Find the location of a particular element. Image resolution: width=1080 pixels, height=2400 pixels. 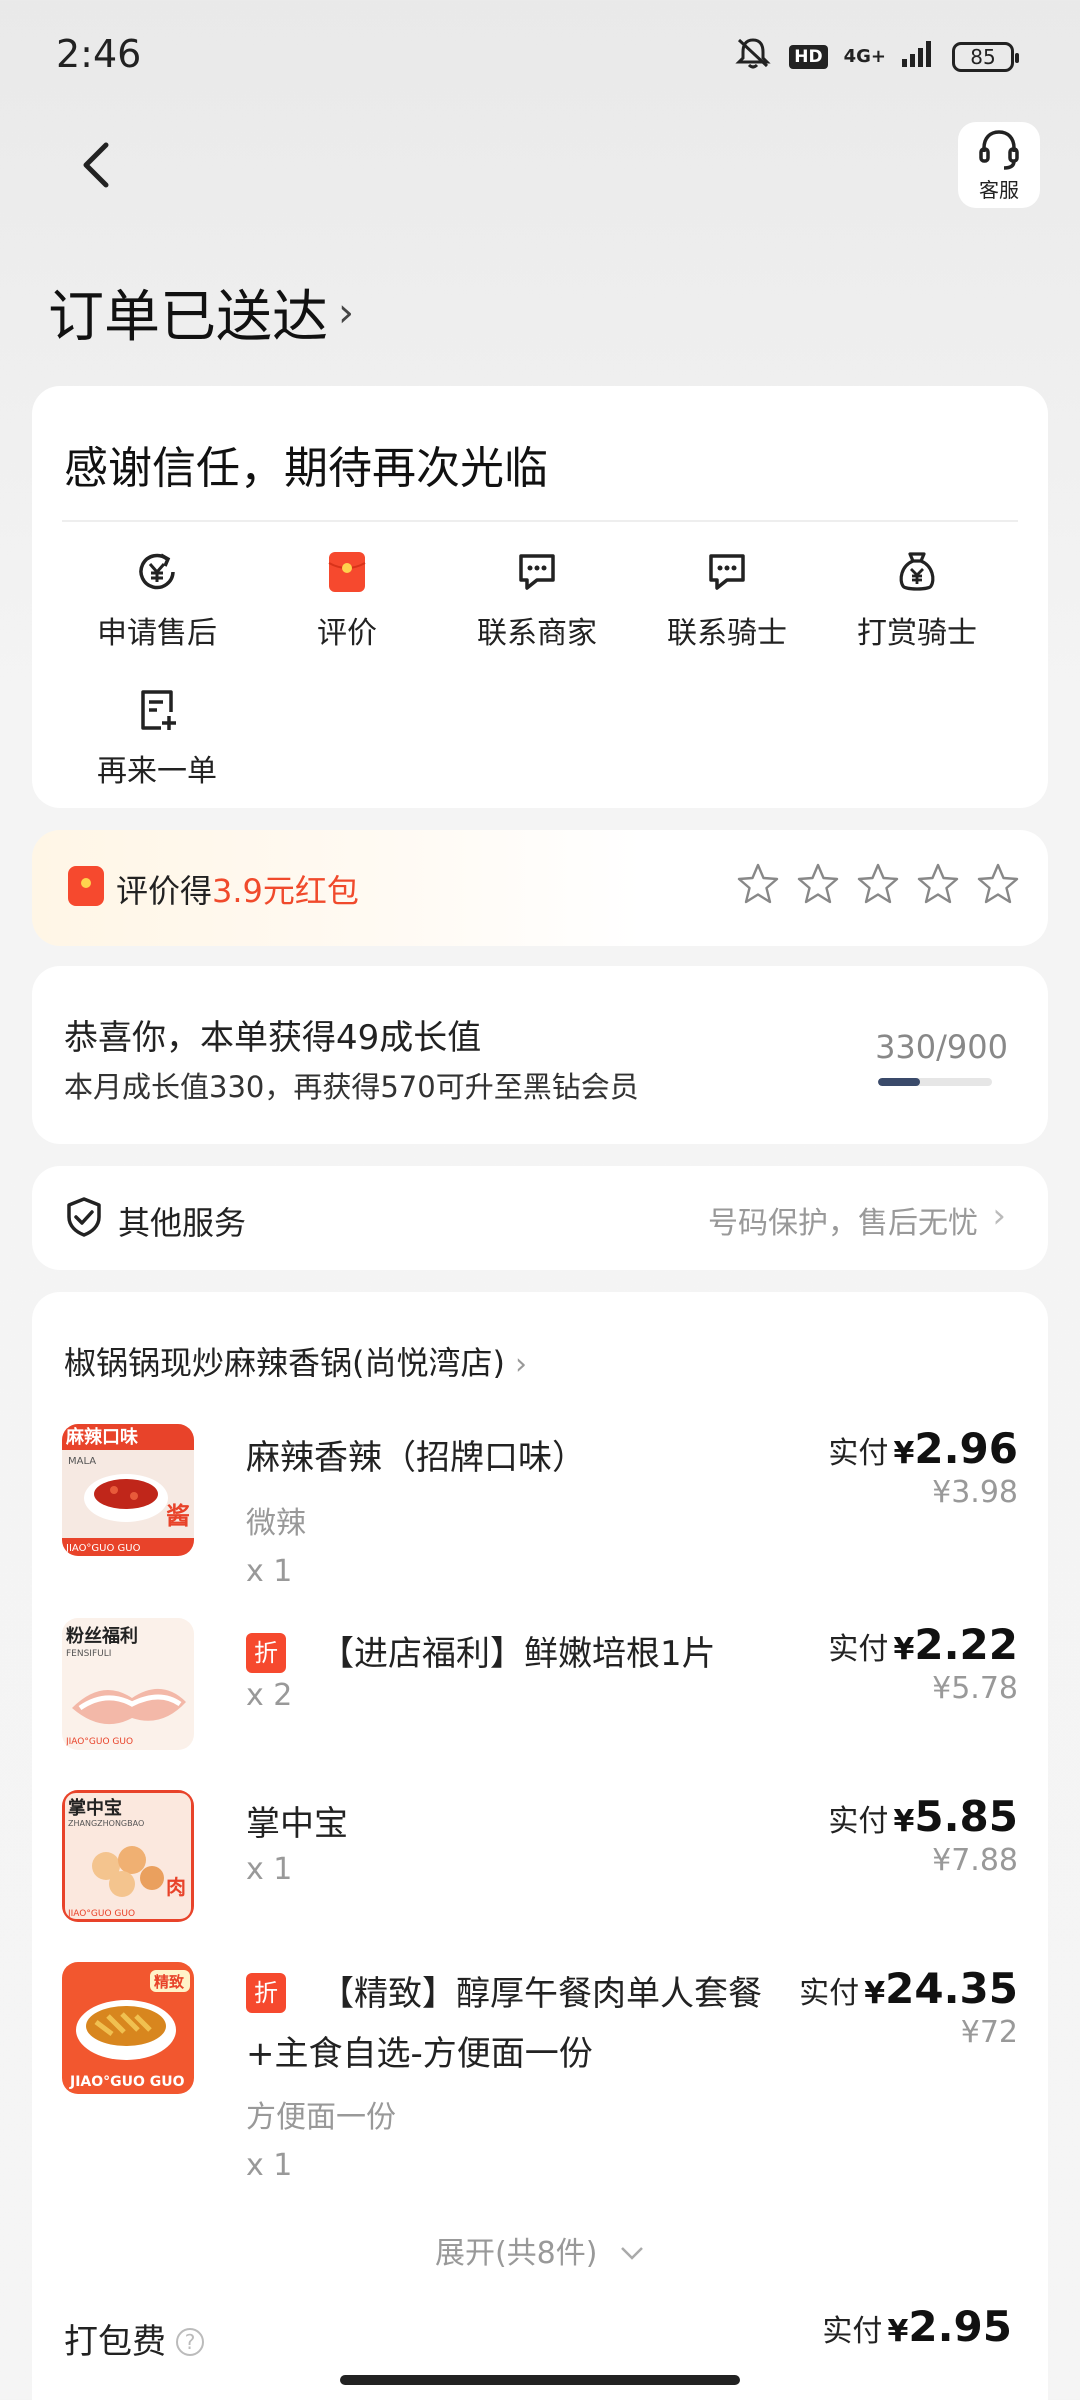

dish-image: 麻辣口味 MALA 酱 JIAO°GUO GUO is located at coordinates (128, 1490).